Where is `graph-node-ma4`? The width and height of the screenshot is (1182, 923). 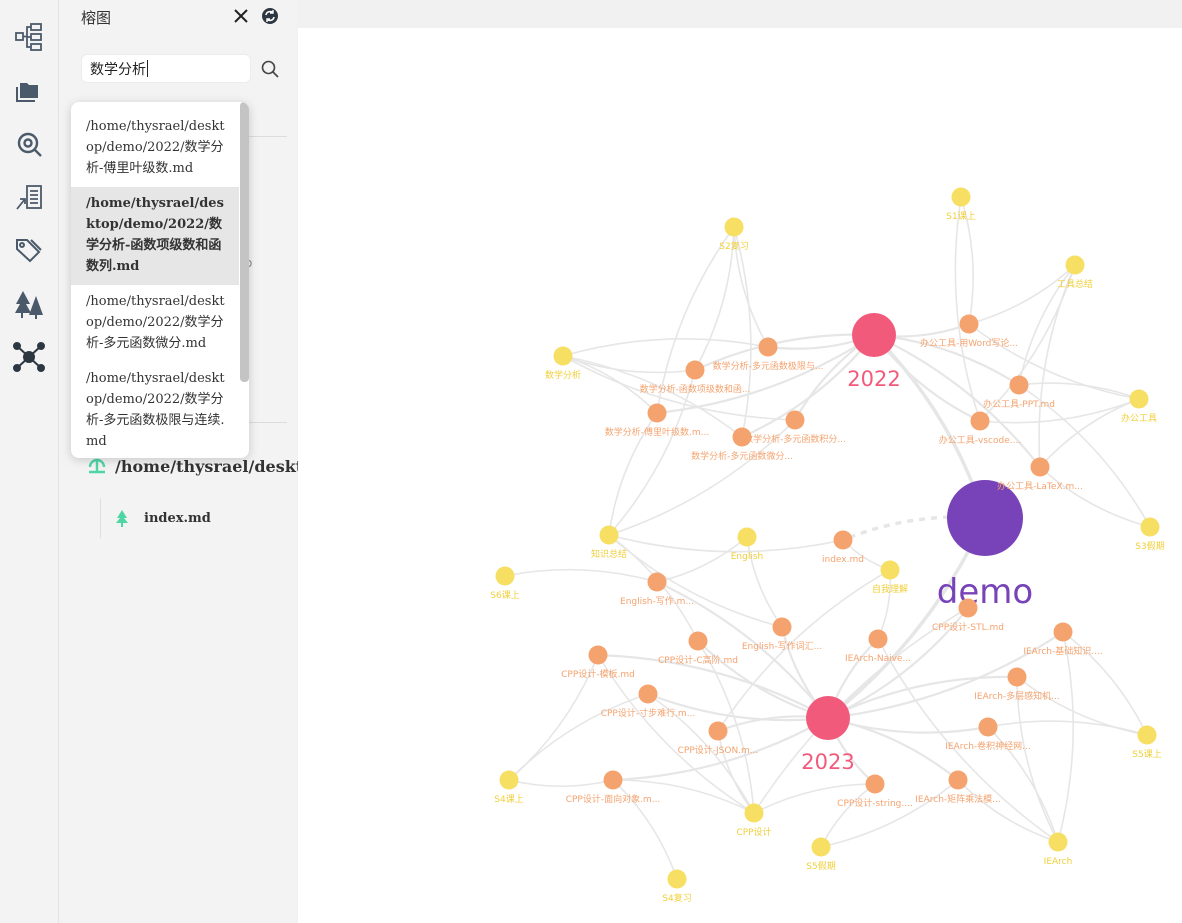 graph-node-ma4 is located at coordinates (795, 420).